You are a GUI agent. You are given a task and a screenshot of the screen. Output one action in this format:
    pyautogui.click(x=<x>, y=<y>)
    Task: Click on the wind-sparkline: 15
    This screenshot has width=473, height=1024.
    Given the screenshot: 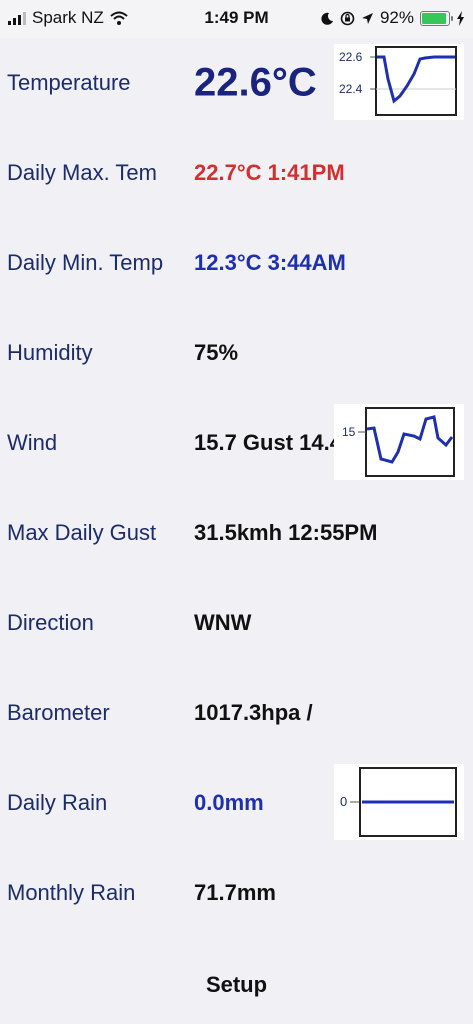 What is the action you would take?
    pyautogui.click(x=399, y=442)
    